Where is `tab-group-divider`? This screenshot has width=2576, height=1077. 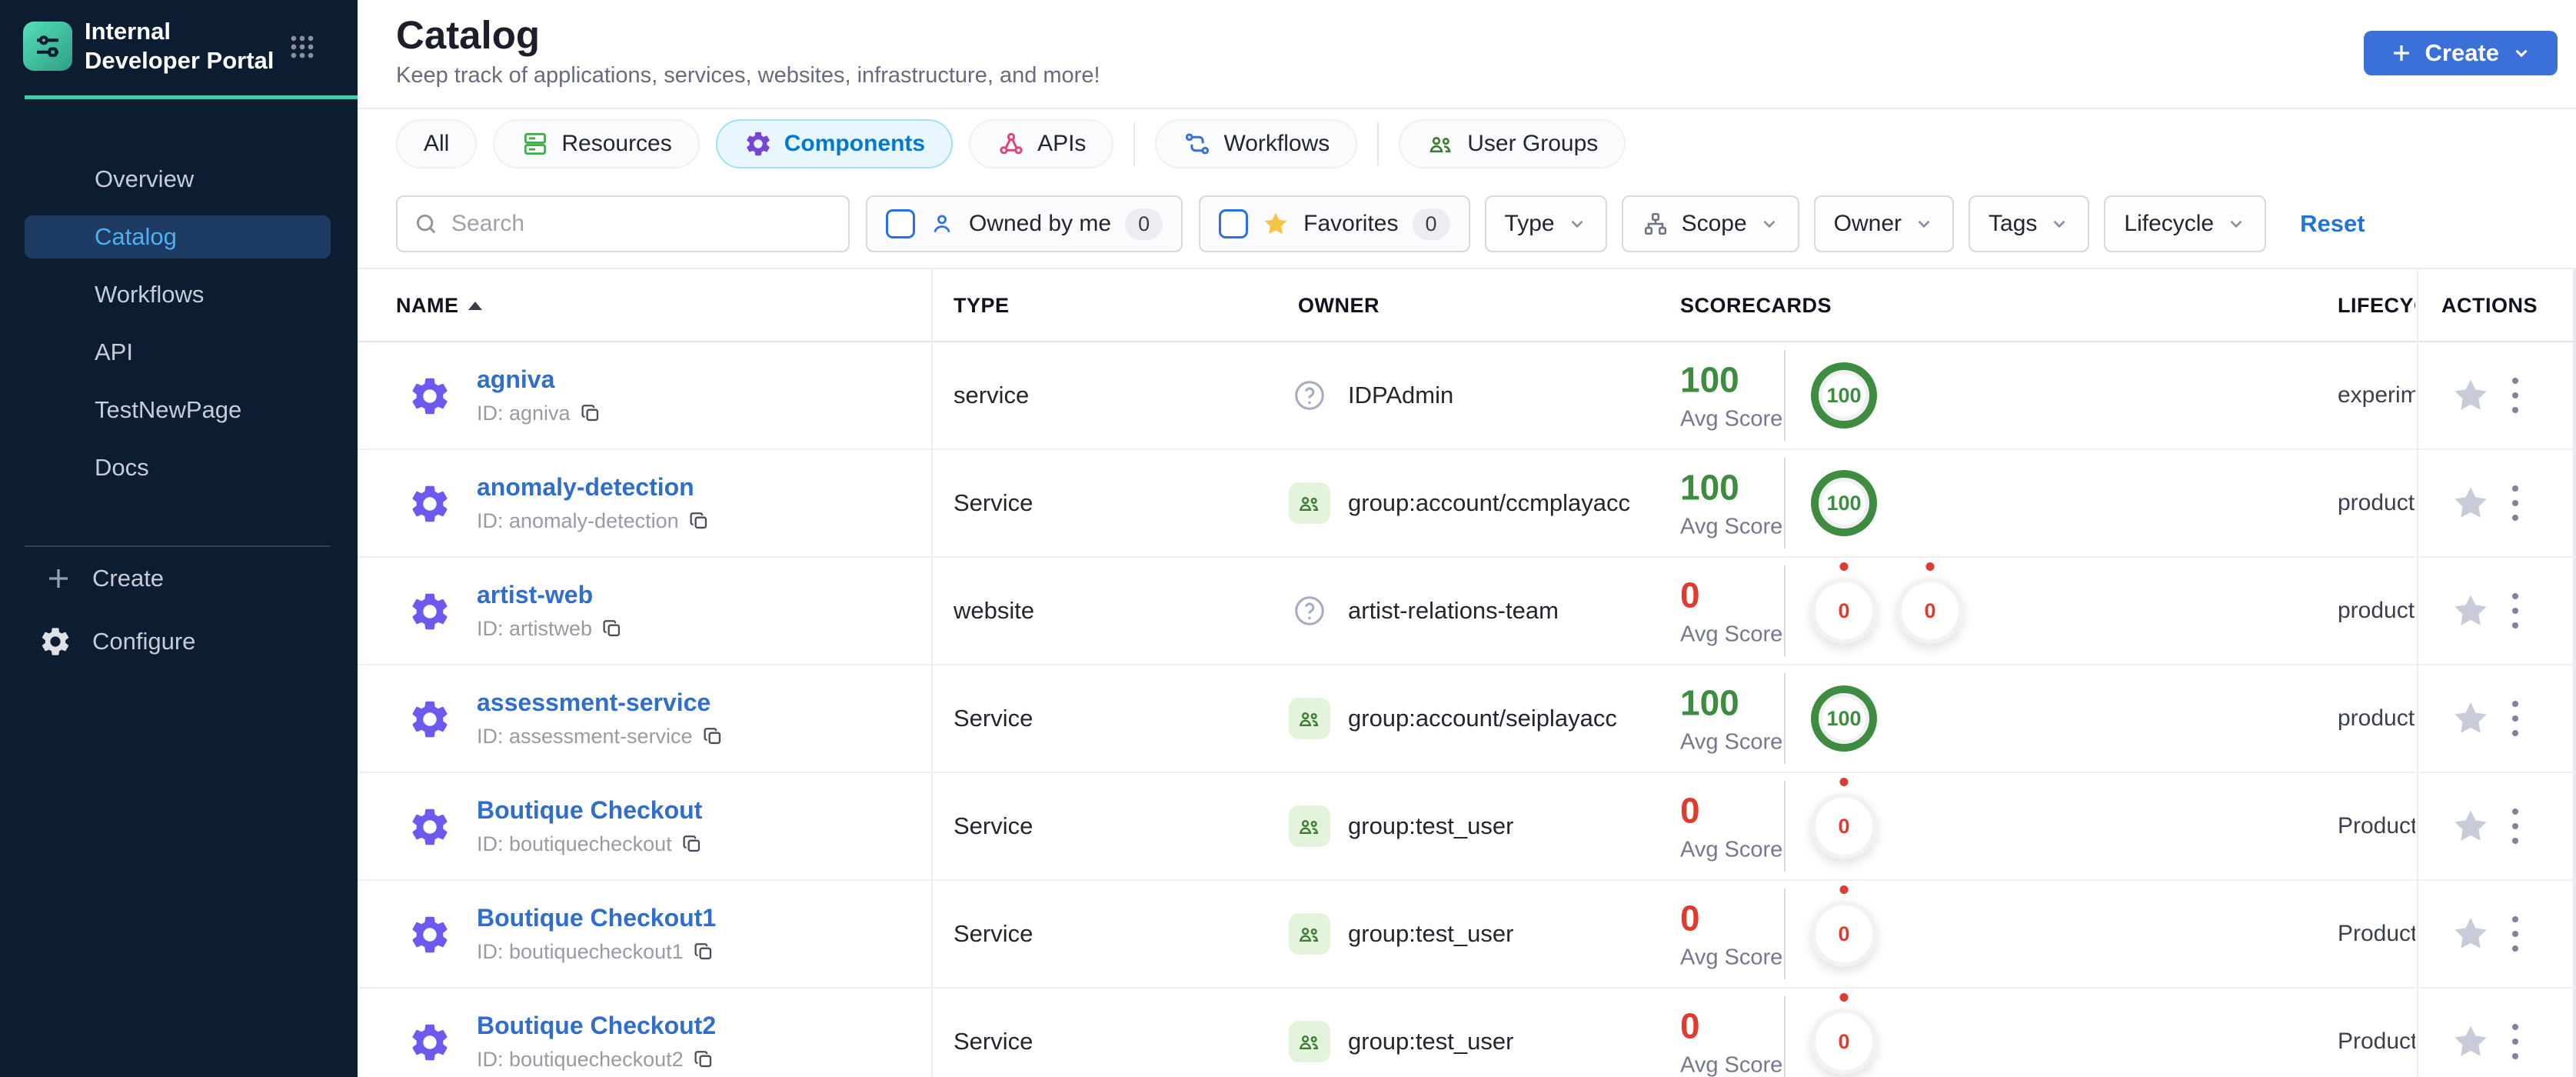
tab-group-divider is located at coordinates (1134, 143).